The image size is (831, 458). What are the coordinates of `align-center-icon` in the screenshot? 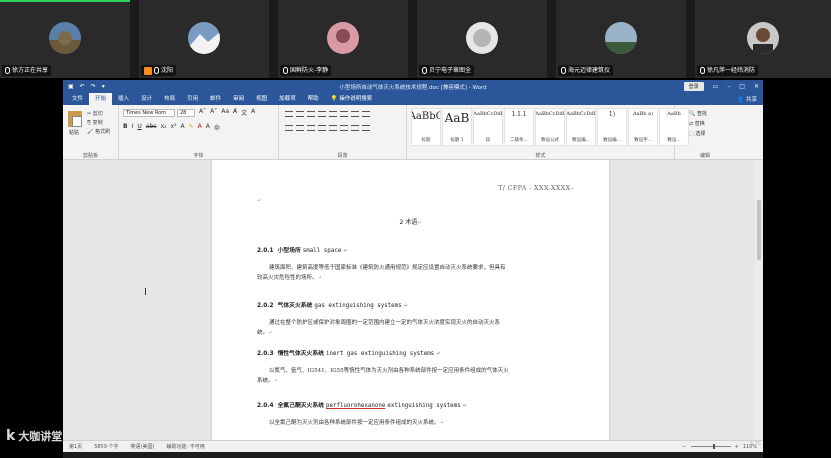 It's located at (300, 128).